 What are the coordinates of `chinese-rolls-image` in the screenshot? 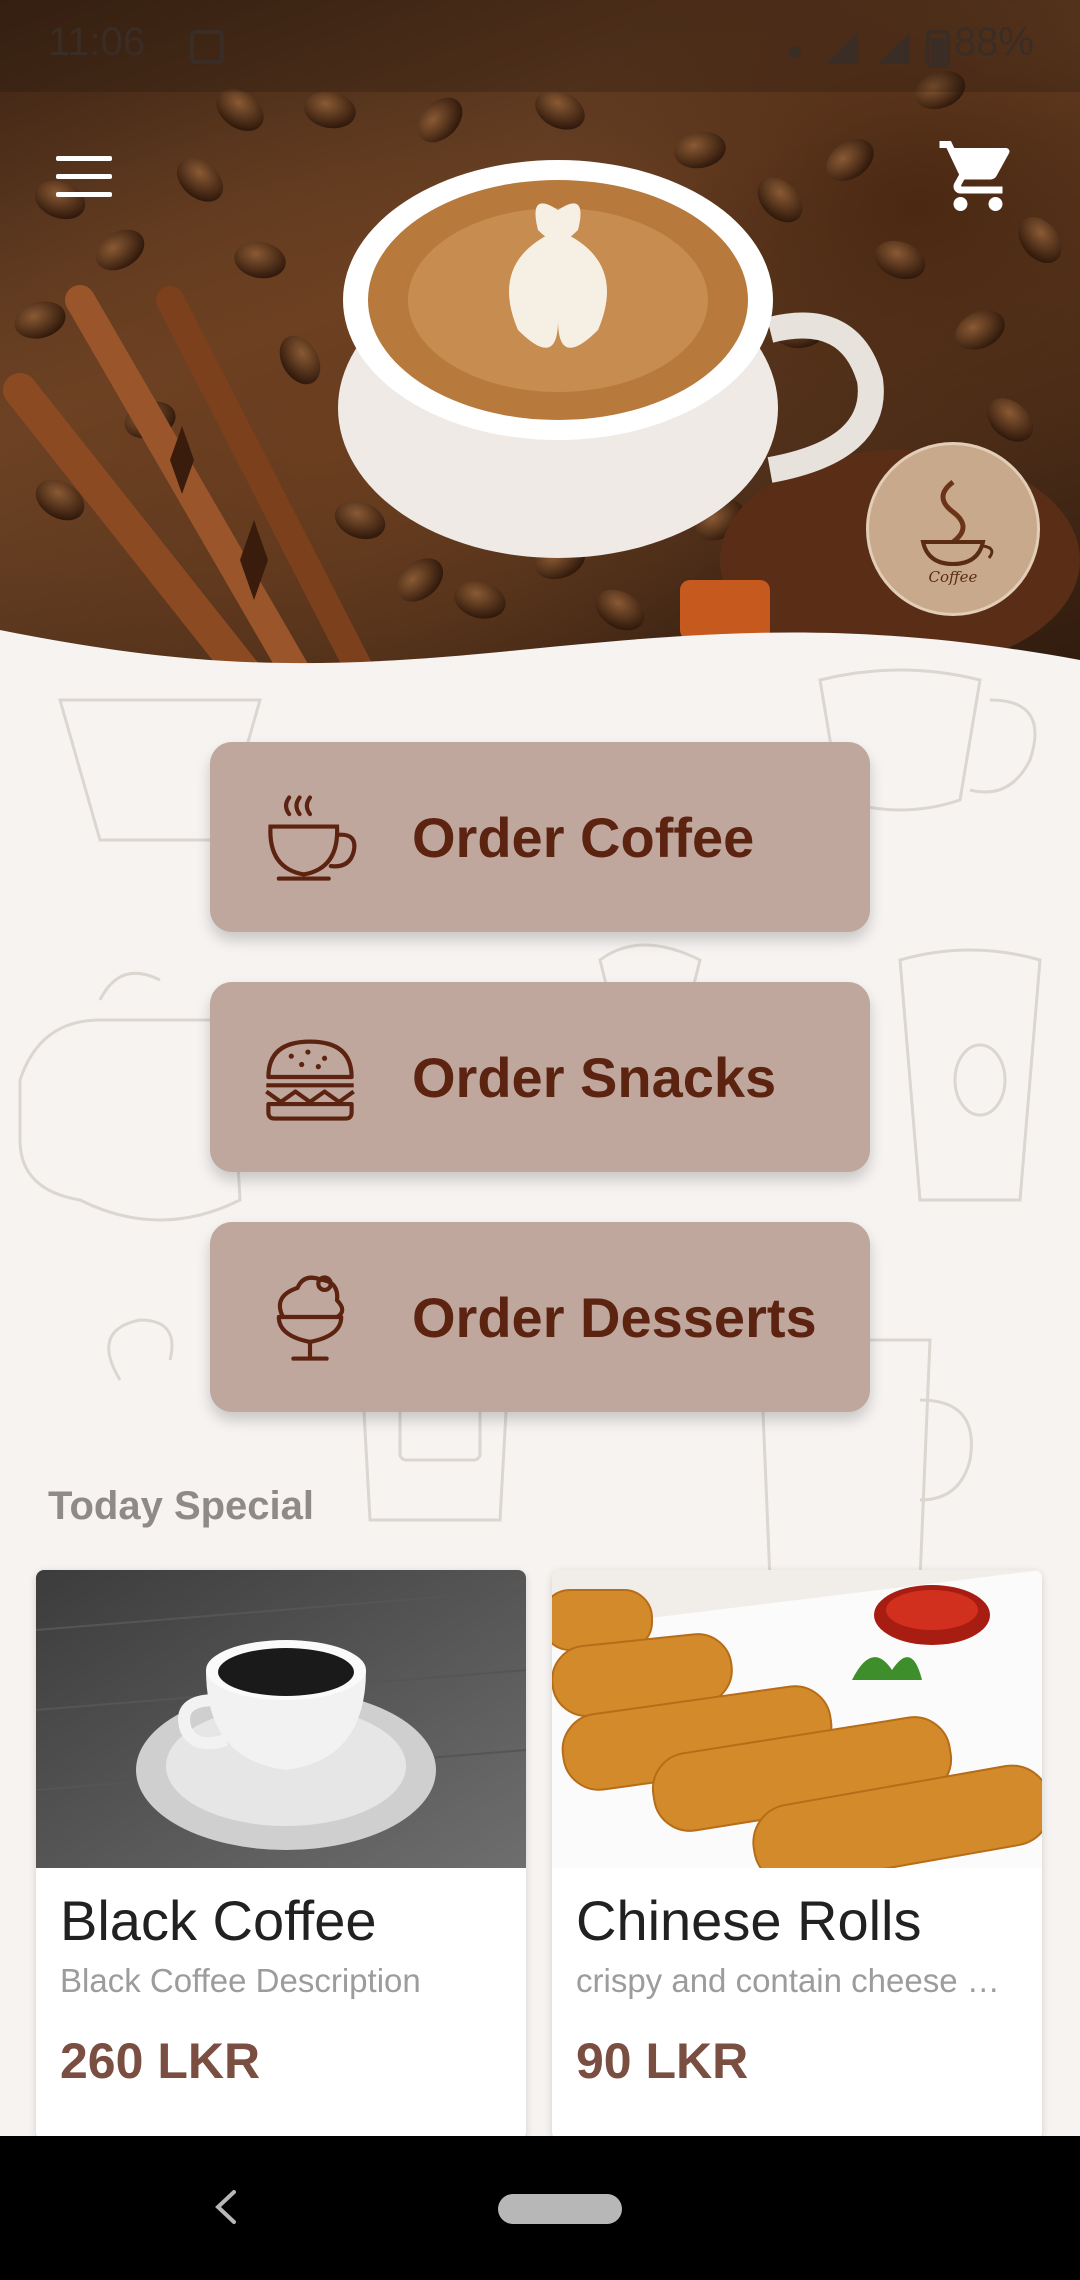 It's located at (797, 1719).